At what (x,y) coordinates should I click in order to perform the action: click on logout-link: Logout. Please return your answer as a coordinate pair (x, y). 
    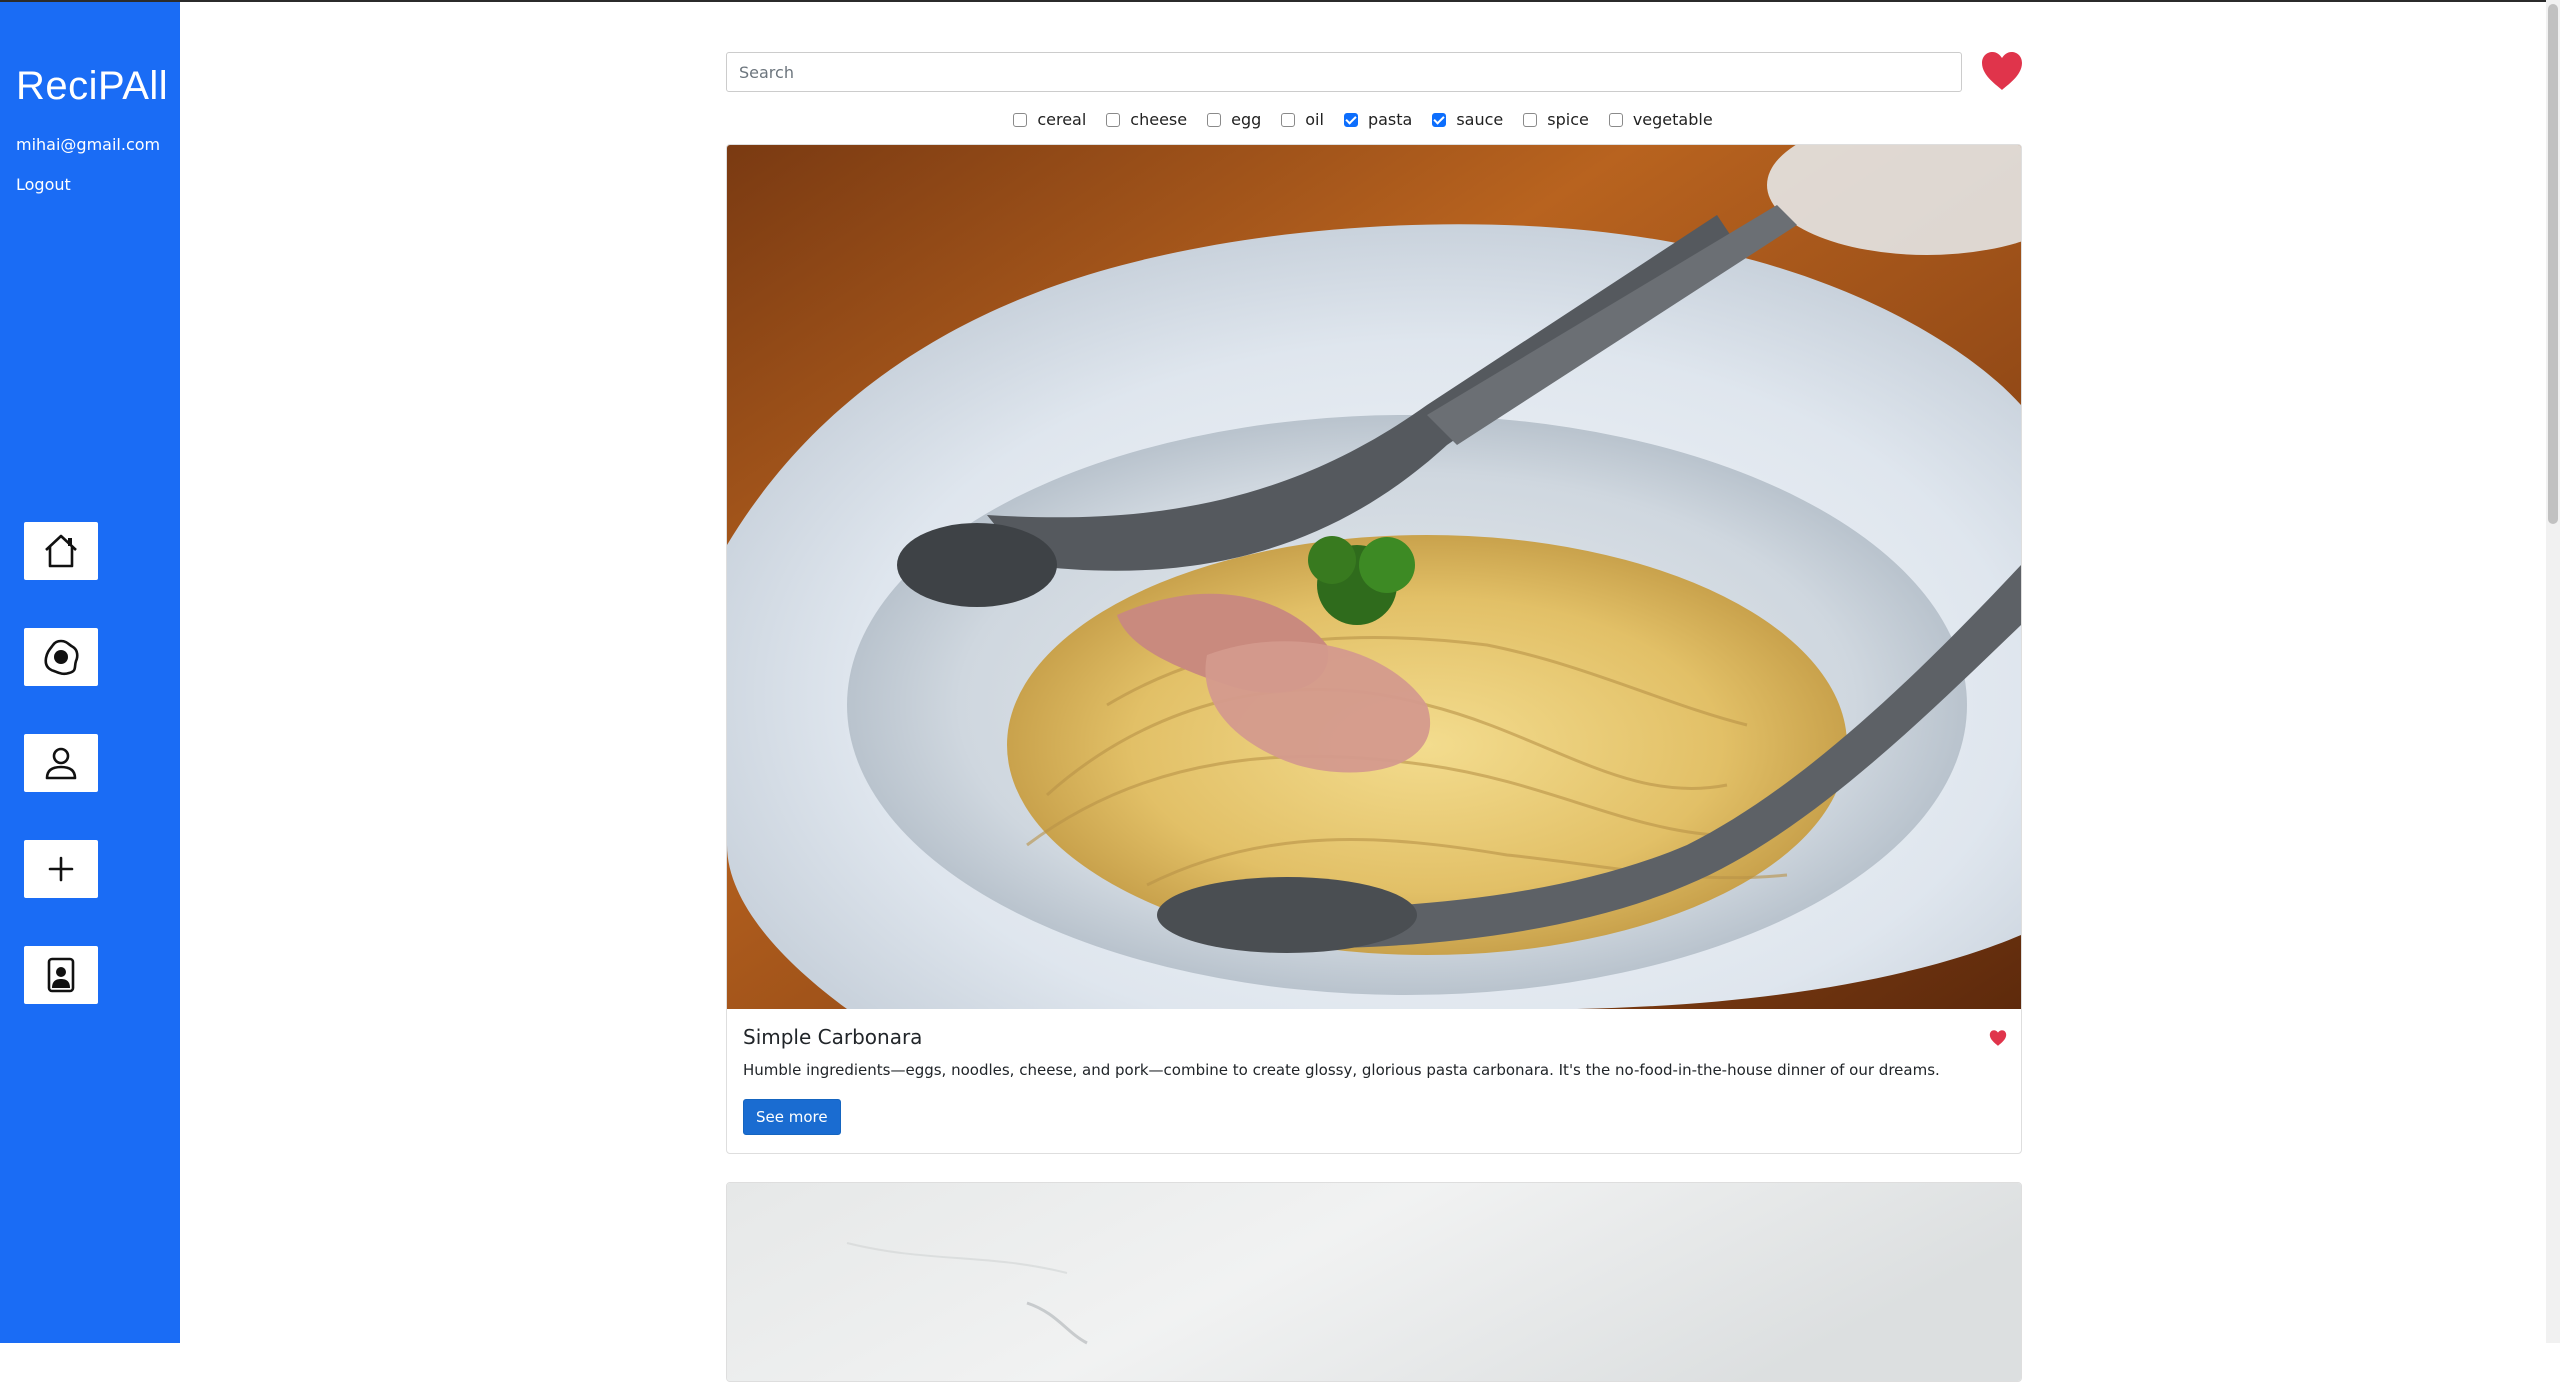
    Looking at the image, I should click on (43, 184).